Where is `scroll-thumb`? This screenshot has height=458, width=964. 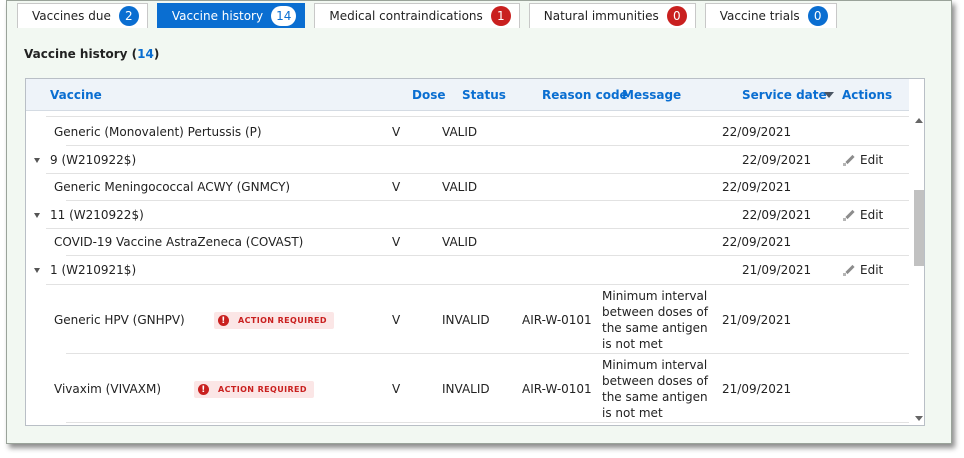
scroll-thumb is located at coordinates (919, 228).